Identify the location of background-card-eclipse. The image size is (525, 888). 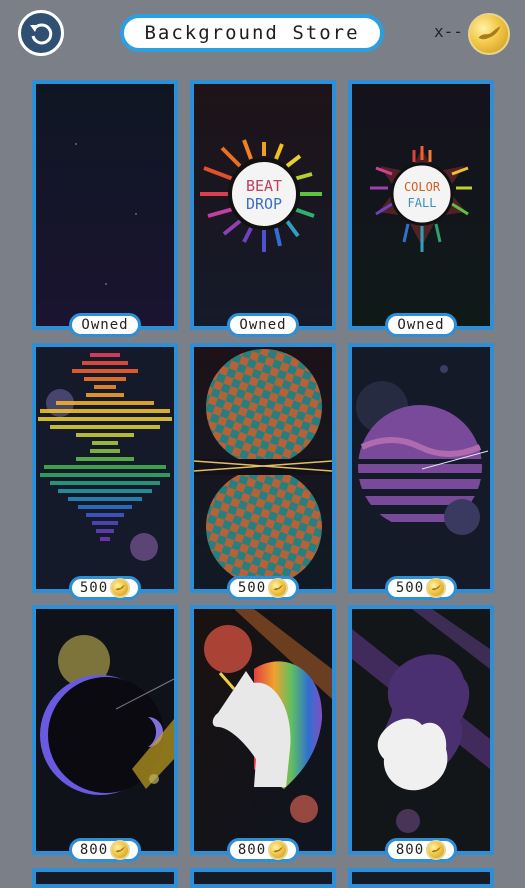
(105, 730).